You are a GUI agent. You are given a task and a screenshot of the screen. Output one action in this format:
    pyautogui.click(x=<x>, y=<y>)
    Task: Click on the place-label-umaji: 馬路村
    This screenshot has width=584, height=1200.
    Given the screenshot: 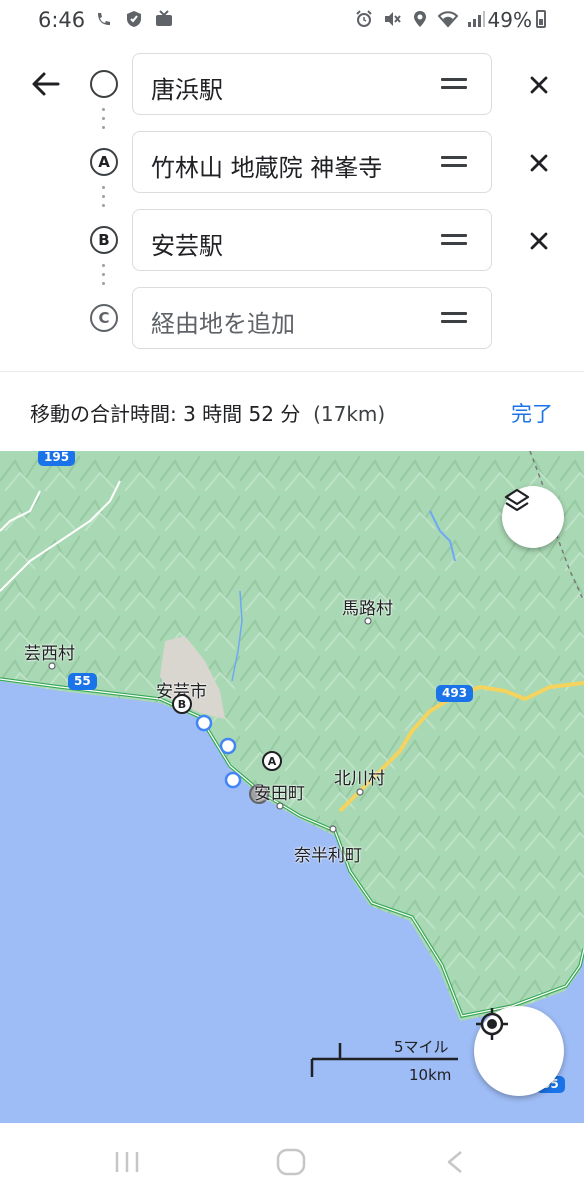 What is the action you would take?
    pyautogui.click(x=367, y=609)
    